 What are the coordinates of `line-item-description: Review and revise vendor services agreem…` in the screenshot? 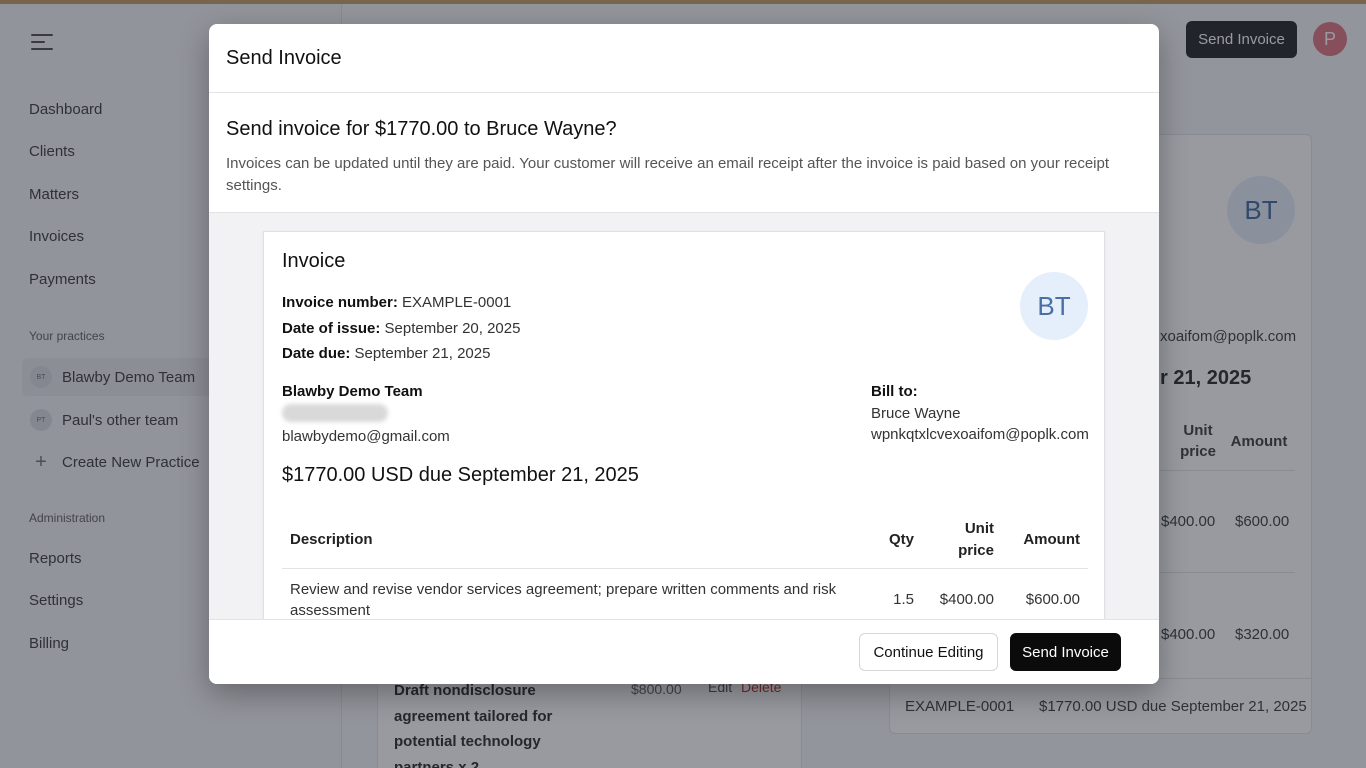 It's located at (570, 593).